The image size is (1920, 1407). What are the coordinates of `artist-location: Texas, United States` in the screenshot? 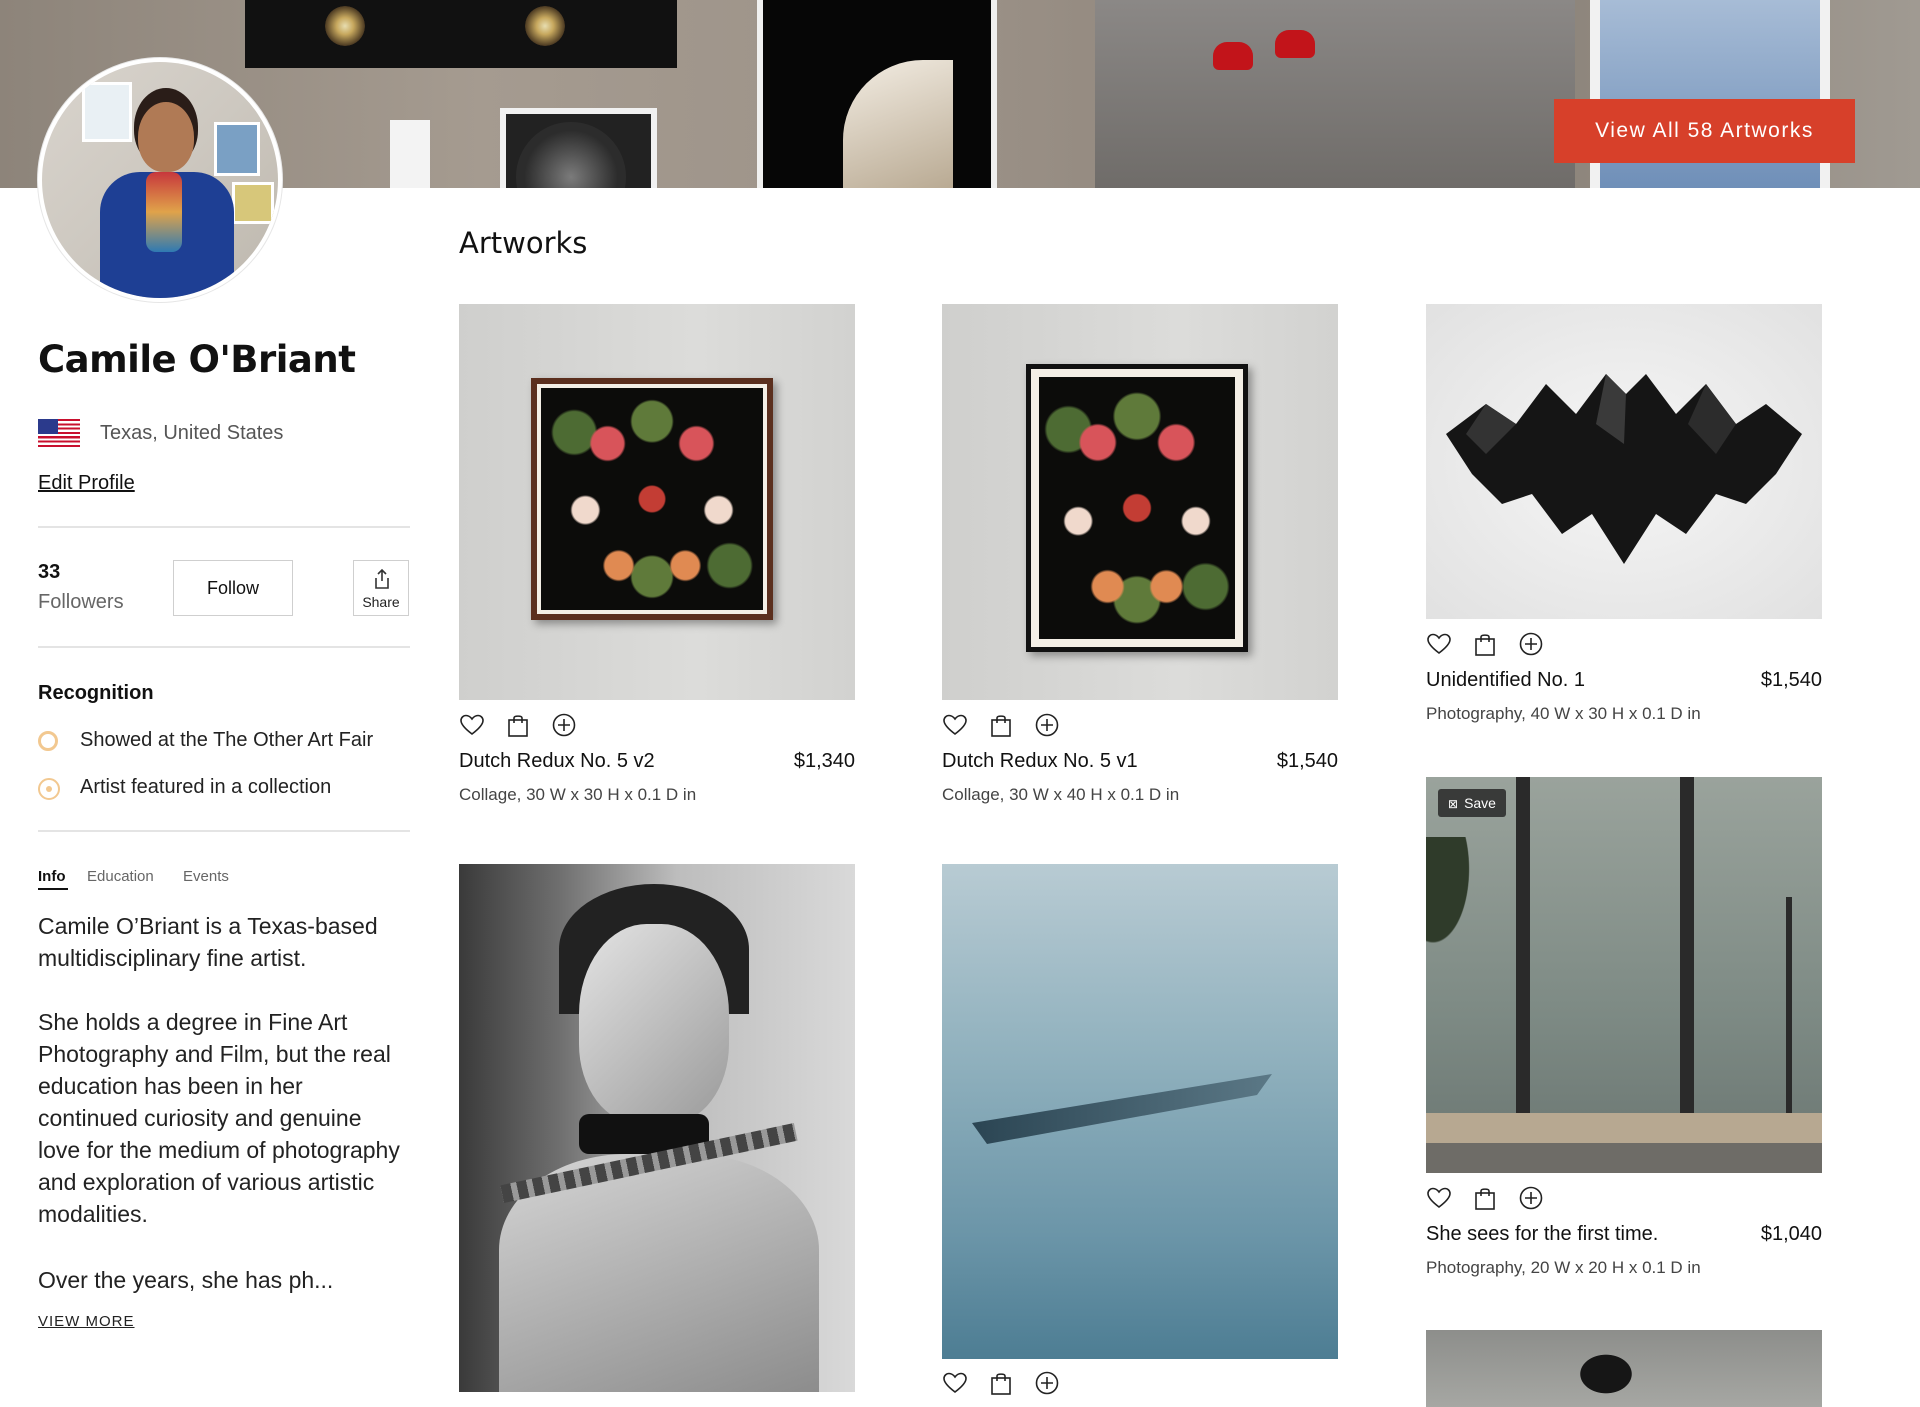 It's located at (192, 433).